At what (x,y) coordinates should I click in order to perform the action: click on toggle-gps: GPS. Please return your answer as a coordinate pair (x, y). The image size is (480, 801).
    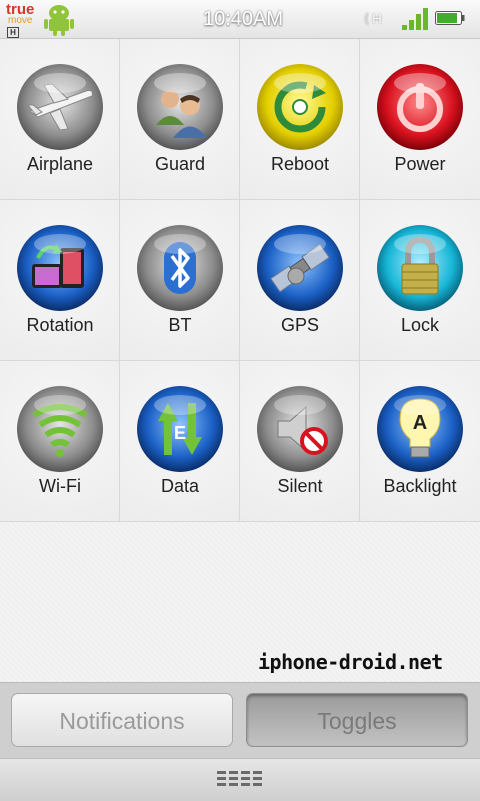
    Looking at the image, I should click on (300, 280).